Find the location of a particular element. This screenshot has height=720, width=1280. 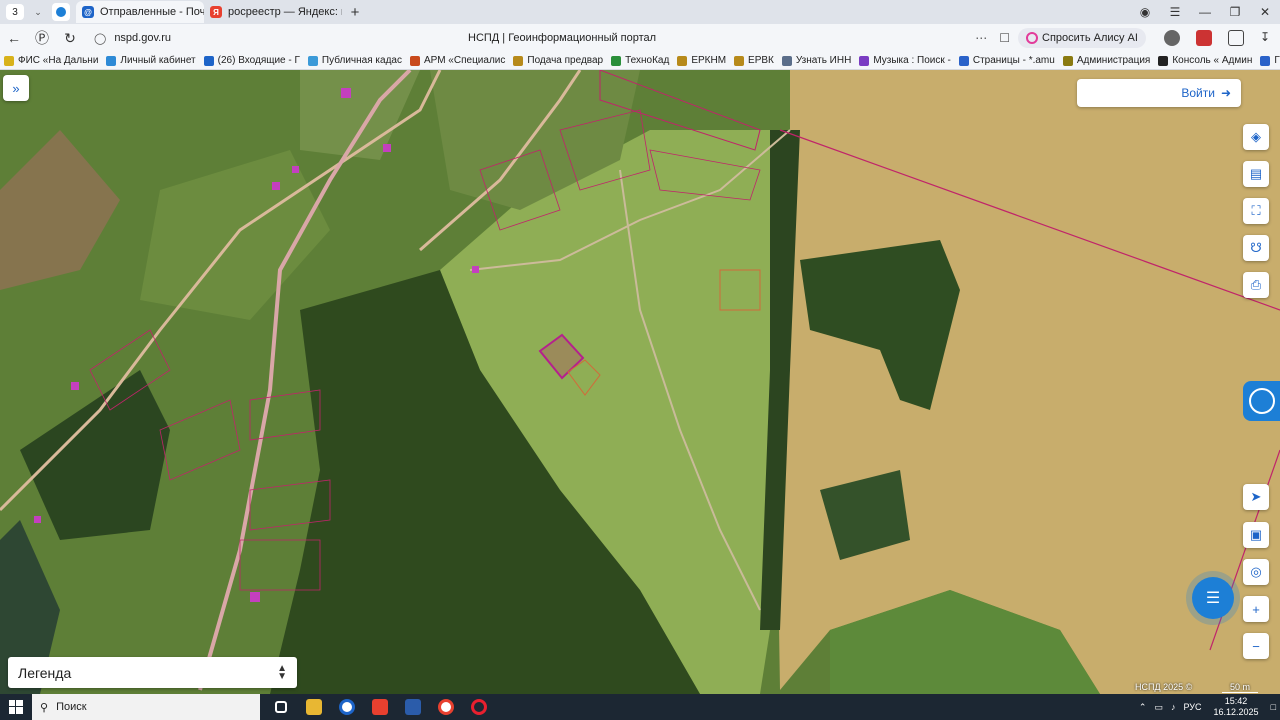

bookmark-item: Администрация is located at coordinates (1107, 60).